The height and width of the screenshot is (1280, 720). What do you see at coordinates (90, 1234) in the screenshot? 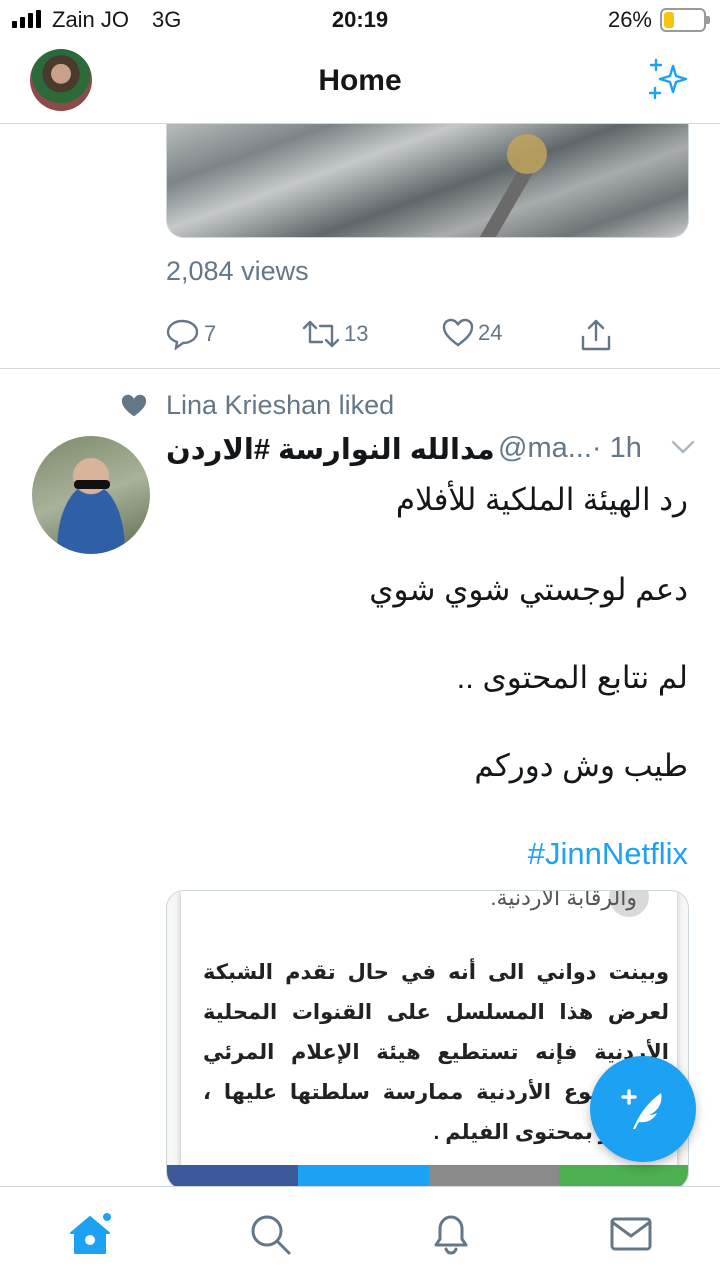
I see `home-icon` at bounding box center [90, 1234].